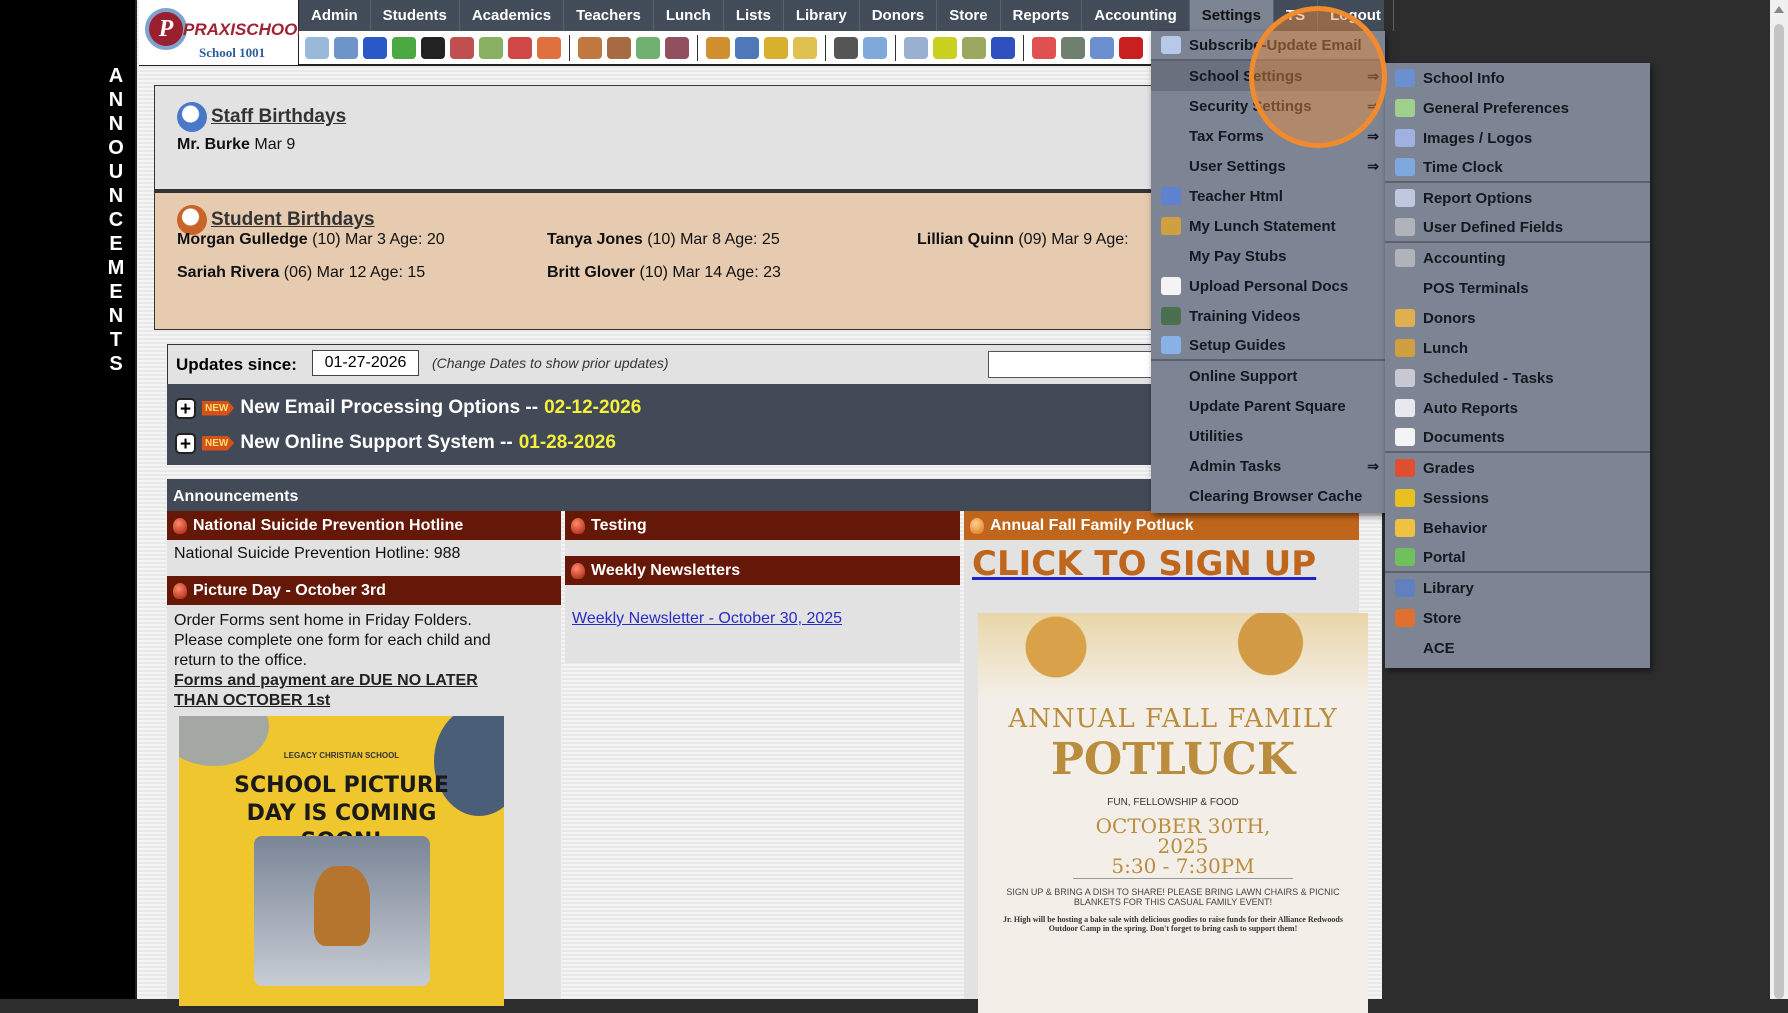 This screenshot has width=1788, height=1013. Describe the element at coordinates (974, 47) in the screenshot. I see `print-check-icon` at that location.